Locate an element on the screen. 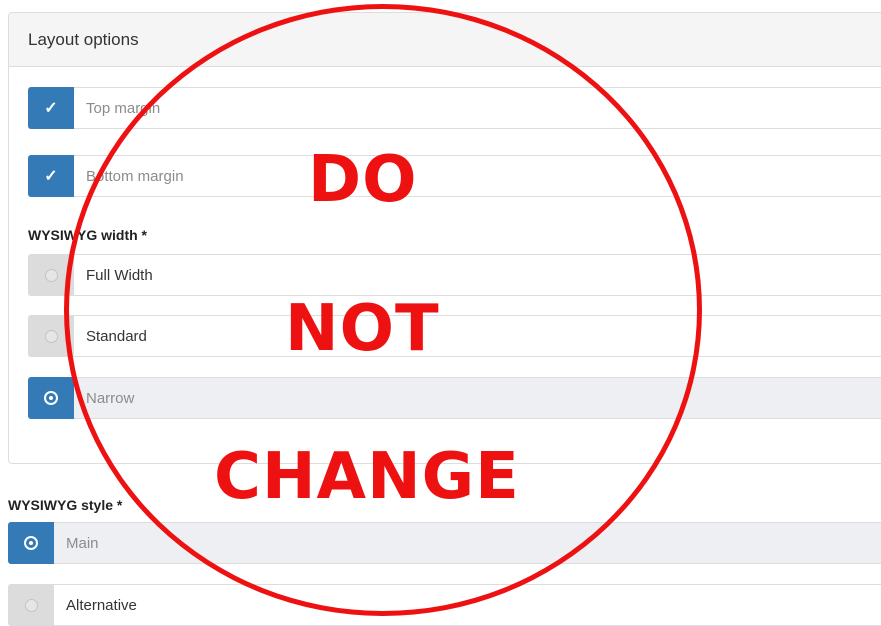  bottom-margin-label: Bottom margin is located at coordinates (477, 176).